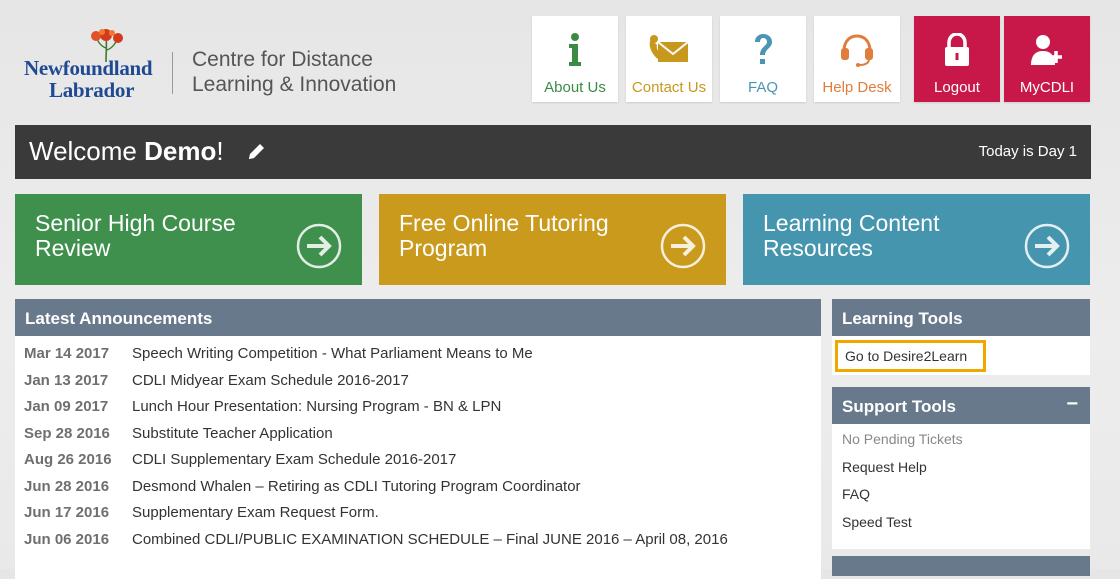  What do you see at coordinates (66, 380) in the screenshot?
I see `announcement-date: Jan 13 2017` at bounding box center [66, 380].